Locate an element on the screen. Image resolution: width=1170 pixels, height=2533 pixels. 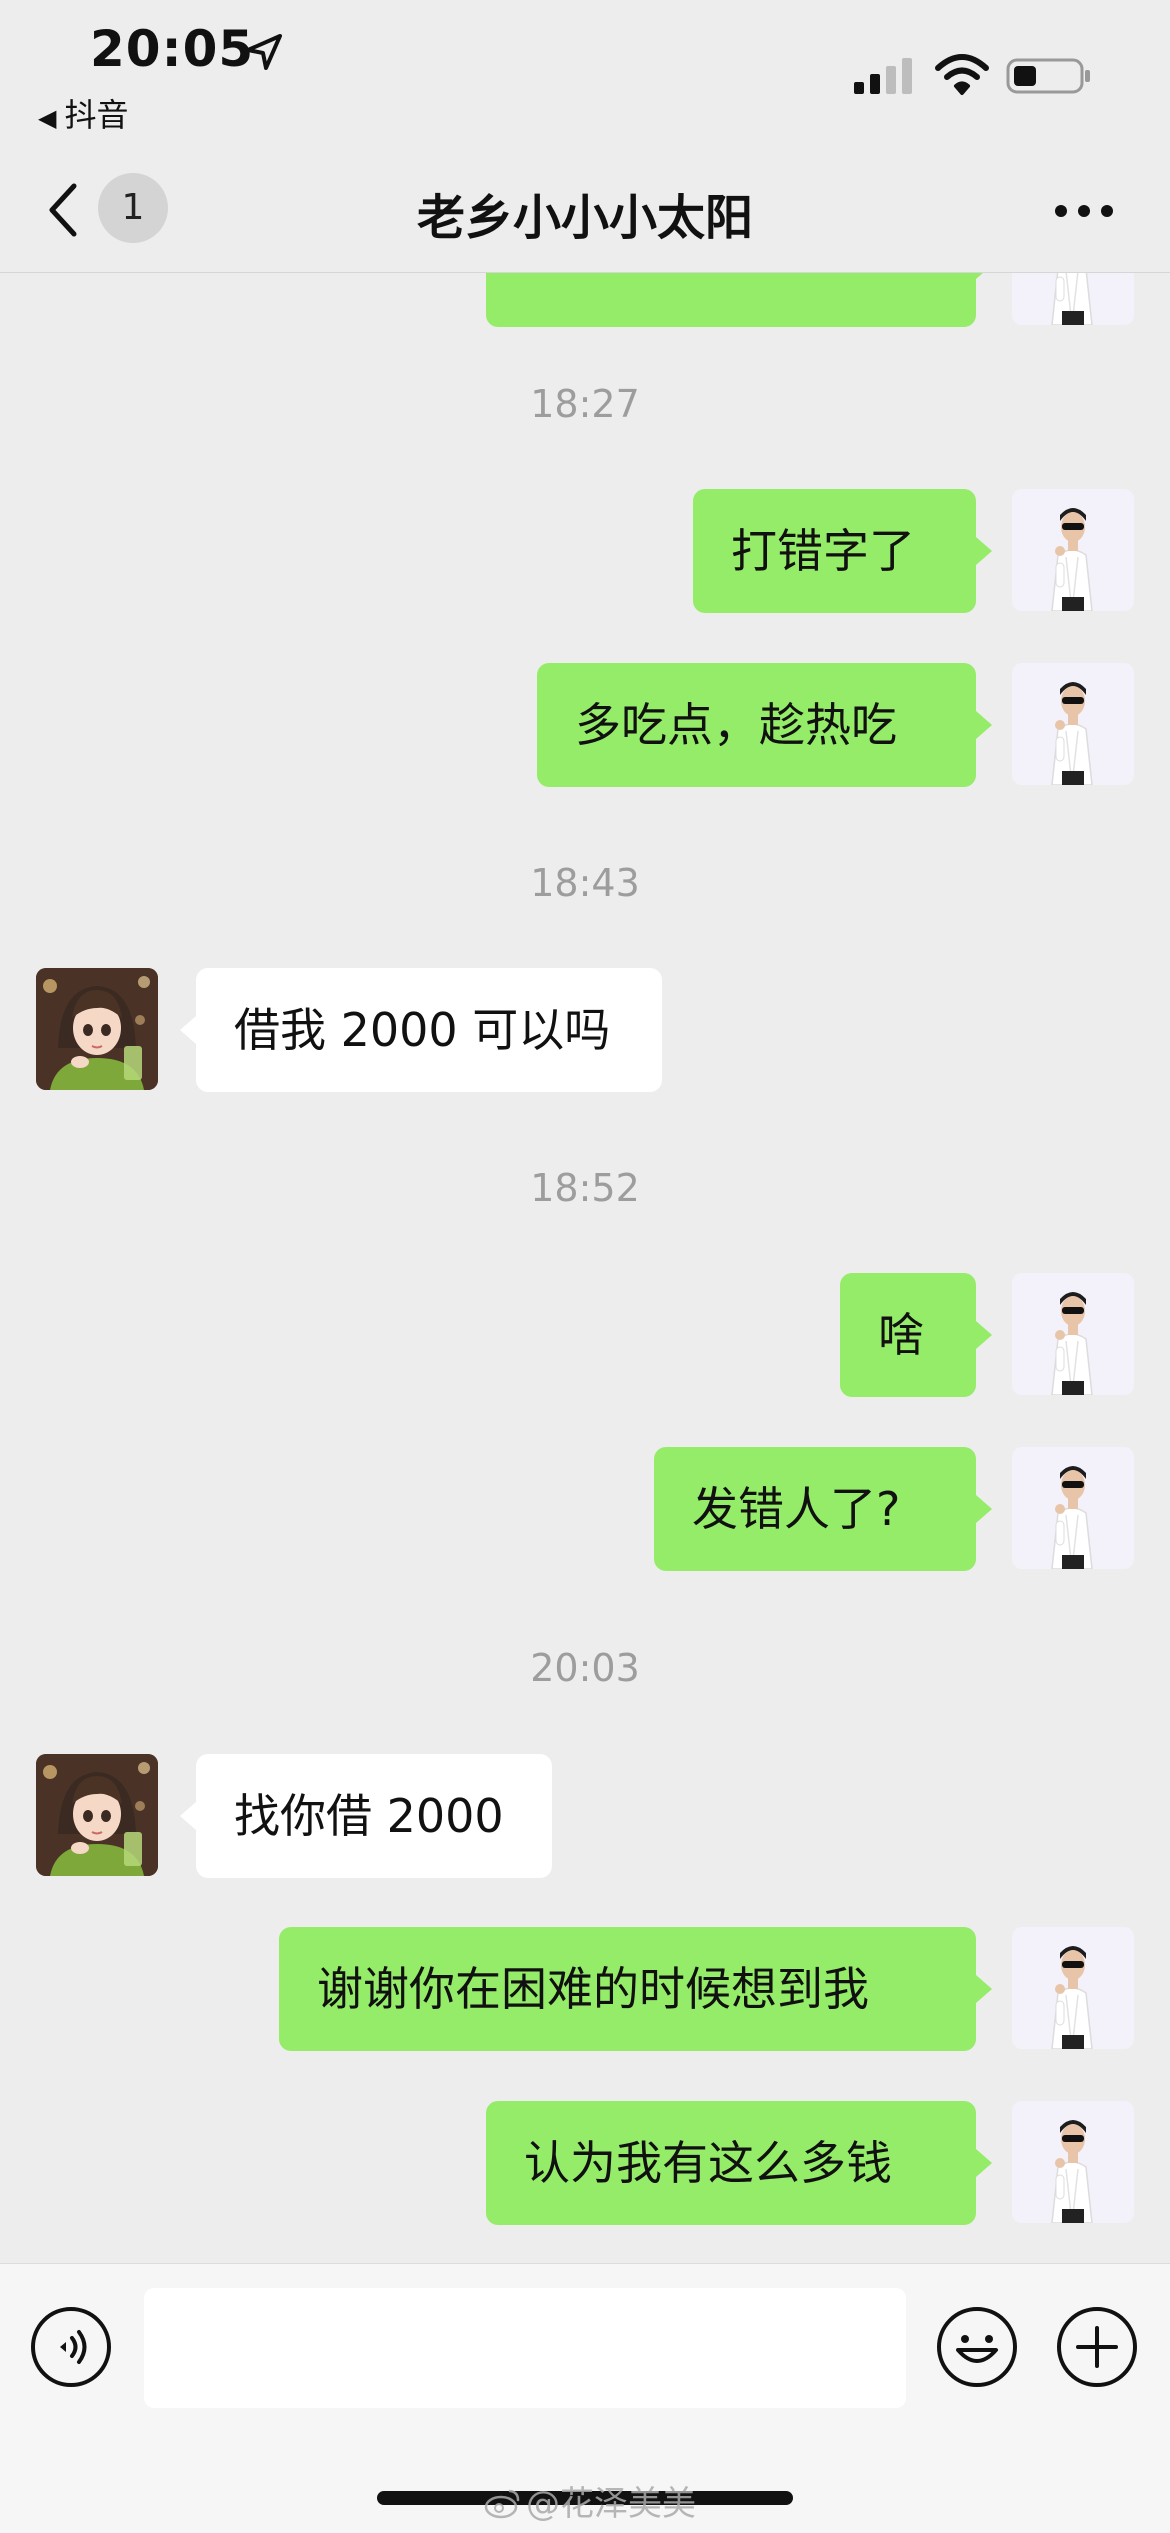
back-to-app-link: ◀ 抖音 is located at coordinates (83, 113).